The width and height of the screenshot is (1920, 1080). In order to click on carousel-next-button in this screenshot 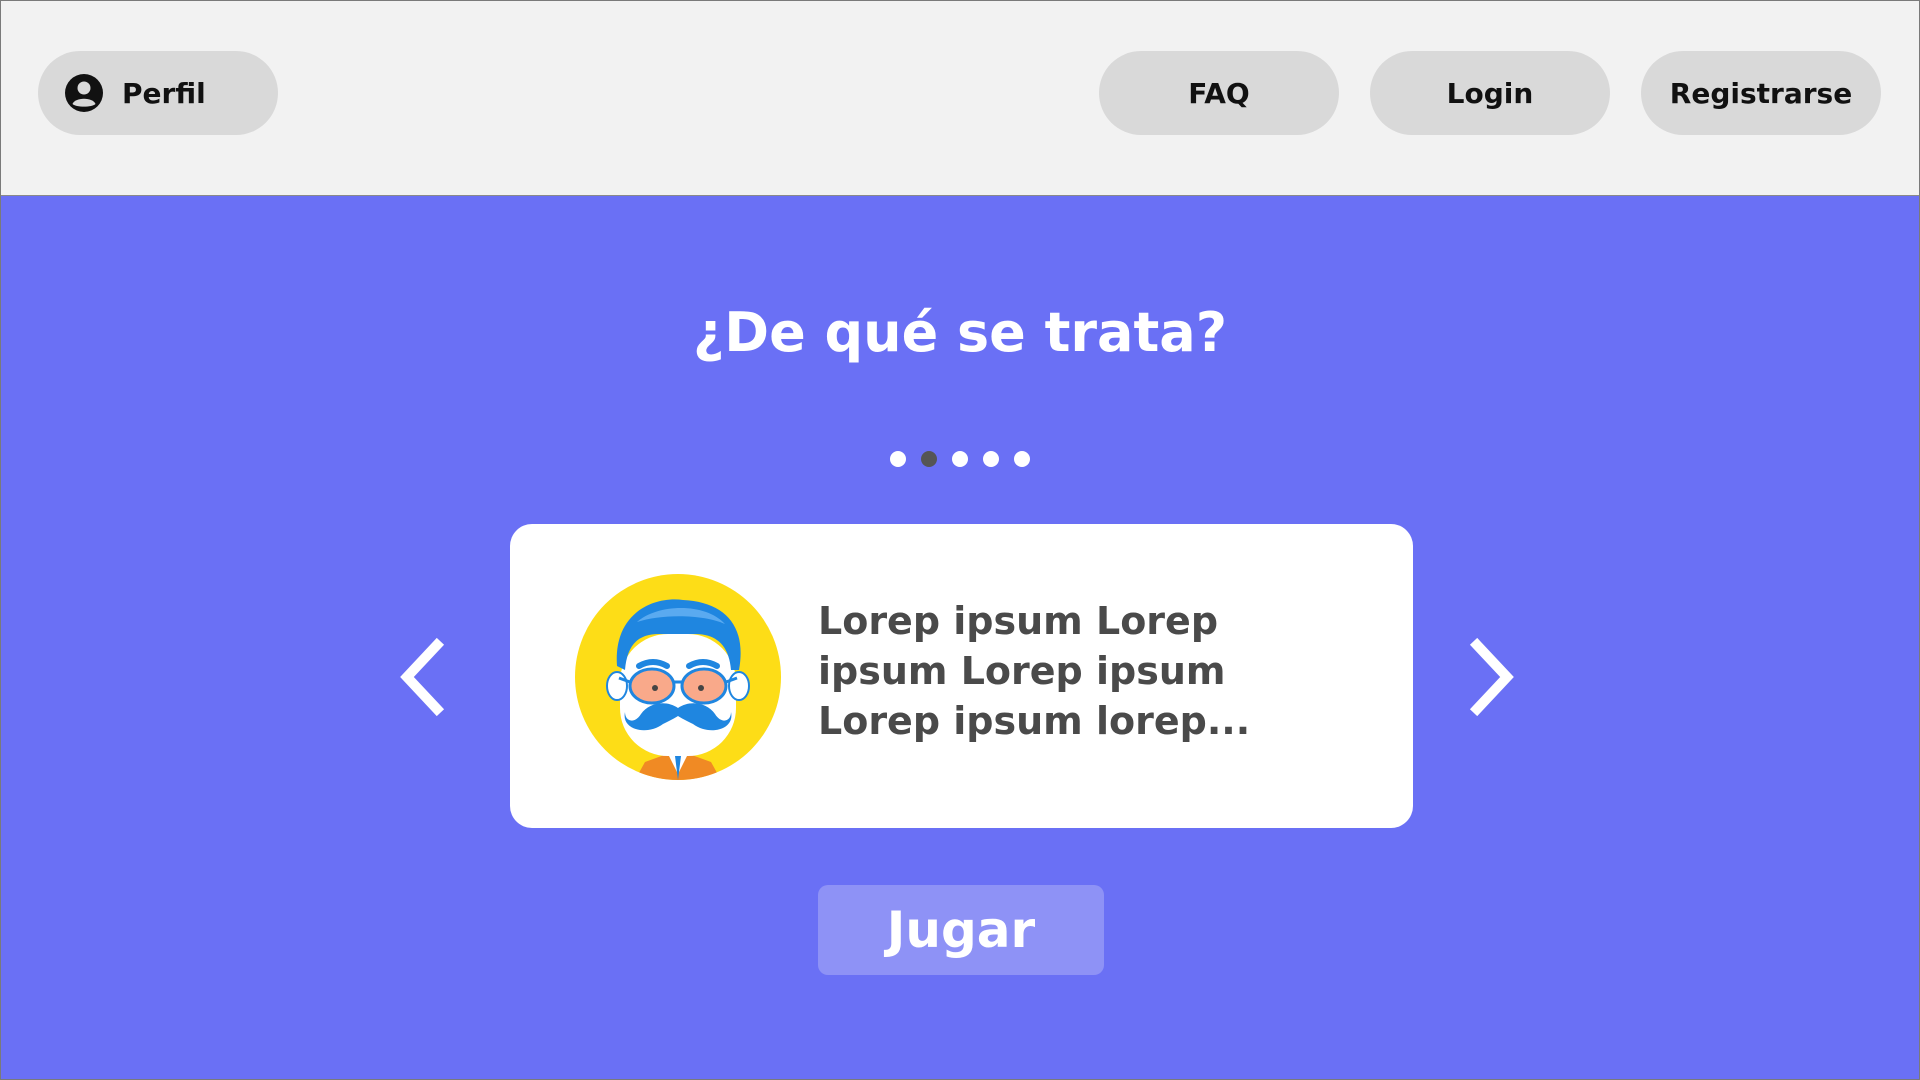, I will do `click(1491, 677)`.